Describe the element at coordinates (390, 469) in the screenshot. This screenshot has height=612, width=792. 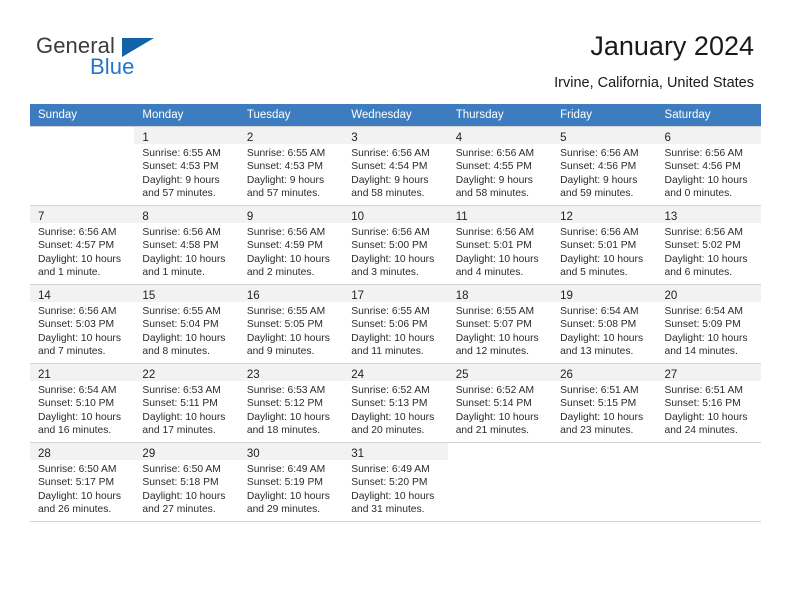
I see `day-info-line: Sunrise: 6:49 AM` at that location.